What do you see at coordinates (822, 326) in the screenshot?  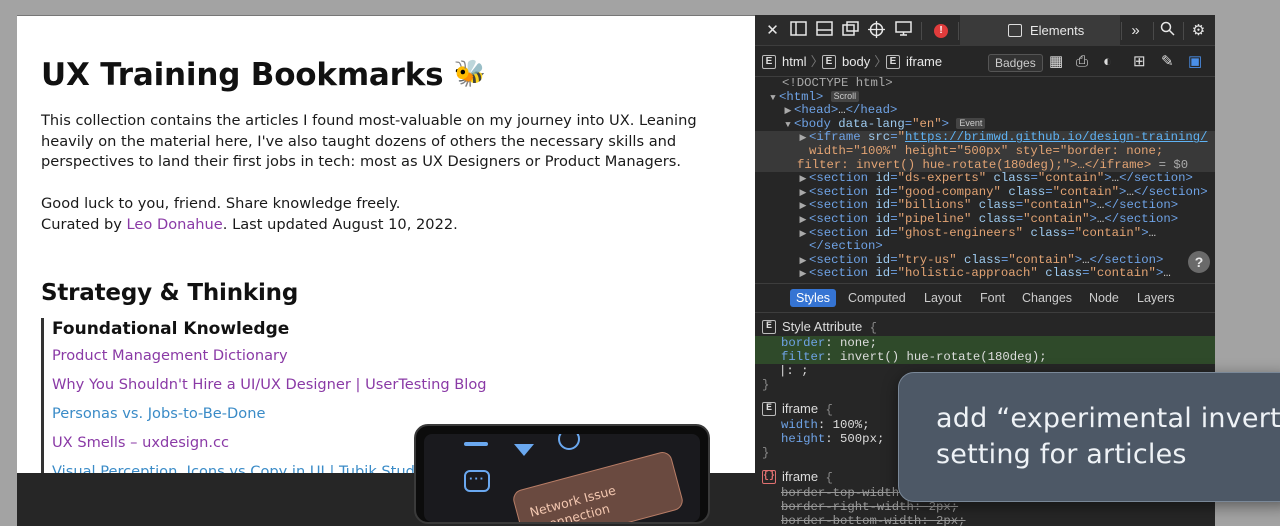 I see `style-attr-label: Style Attribute` at bounding box center [822, 326].